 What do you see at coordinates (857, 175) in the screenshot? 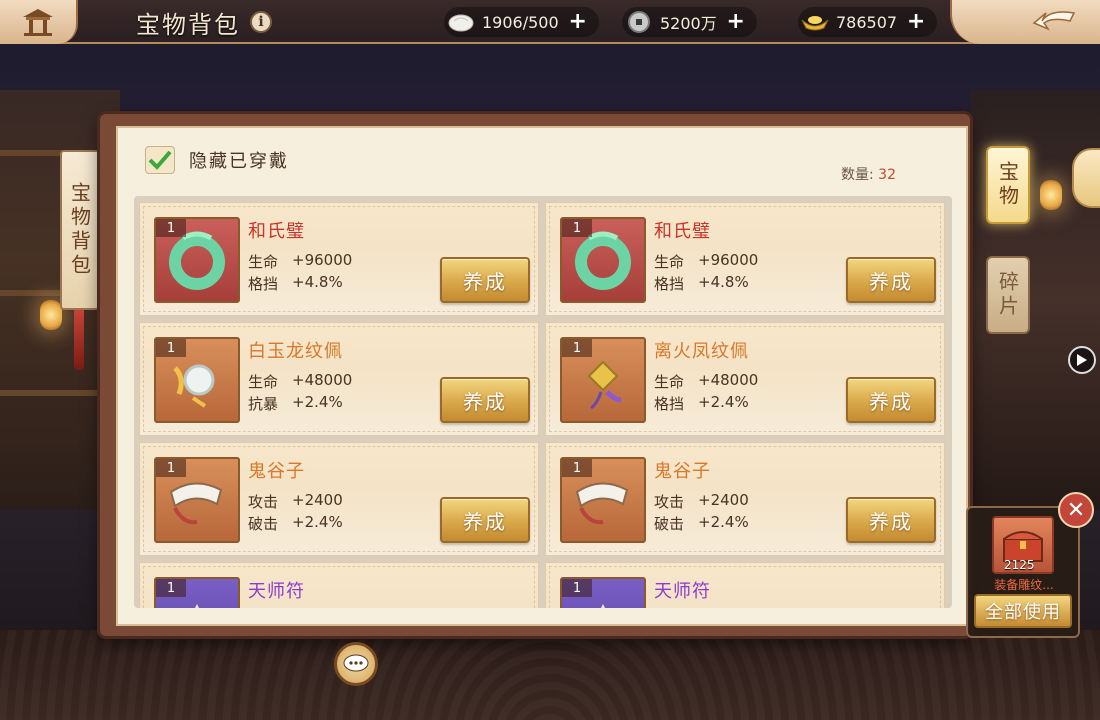
I see `item-count-label: 数量:` at bounding box center [857, 175].